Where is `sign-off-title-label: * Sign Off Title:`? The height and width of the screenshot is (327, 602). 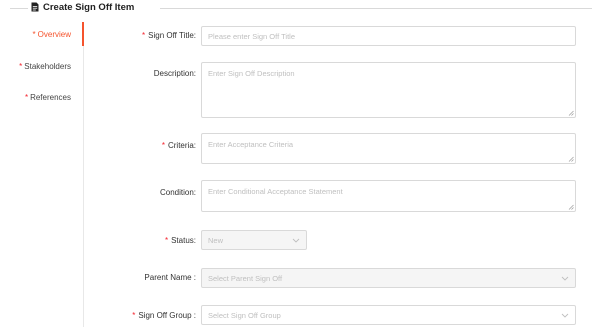
sign-off-title-label: * Sign Off Title: is located at coordinates (169, 35).